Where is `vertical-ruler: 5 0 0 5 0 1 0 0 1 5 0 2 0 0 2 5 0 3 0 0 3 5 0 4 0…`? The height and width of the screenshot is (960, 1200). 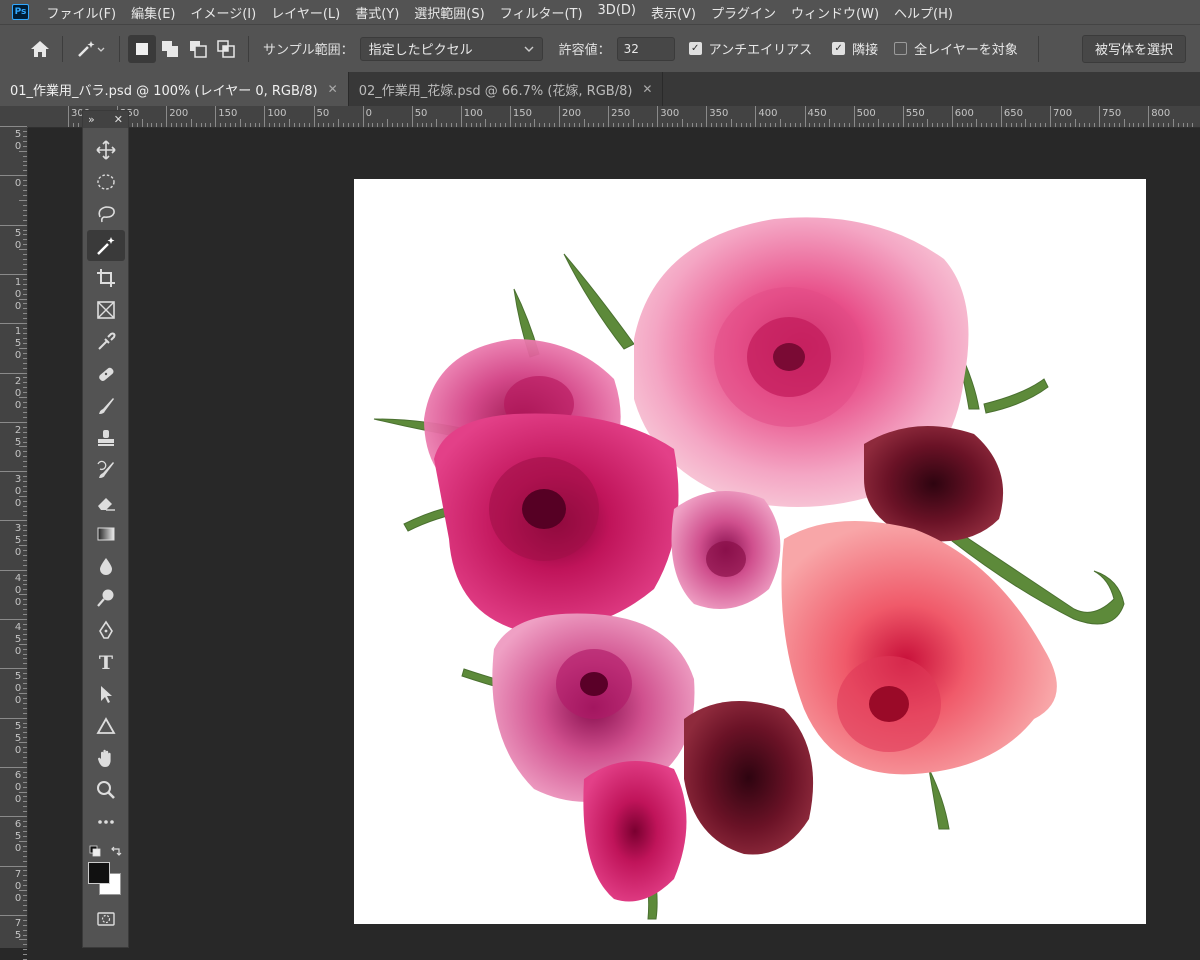 vertical-ruler: 5 0 0 5 0 1 0 0 1 5 0 2 0 0 2 5 0 3 0 0 3 5 0 4 0… is located at coordinates (14, 543).